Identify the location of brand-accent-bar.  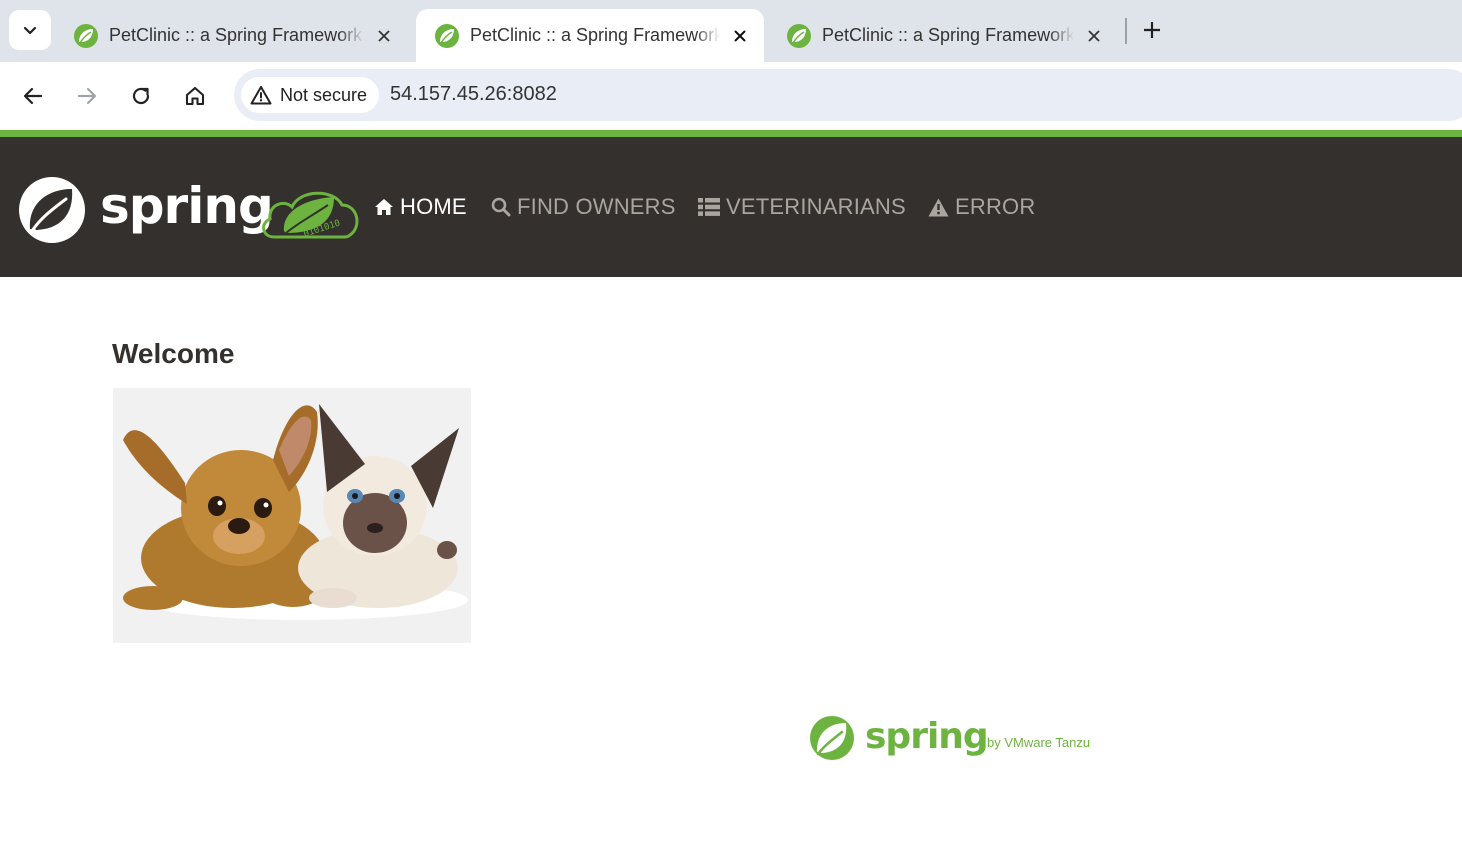
(731, 133).